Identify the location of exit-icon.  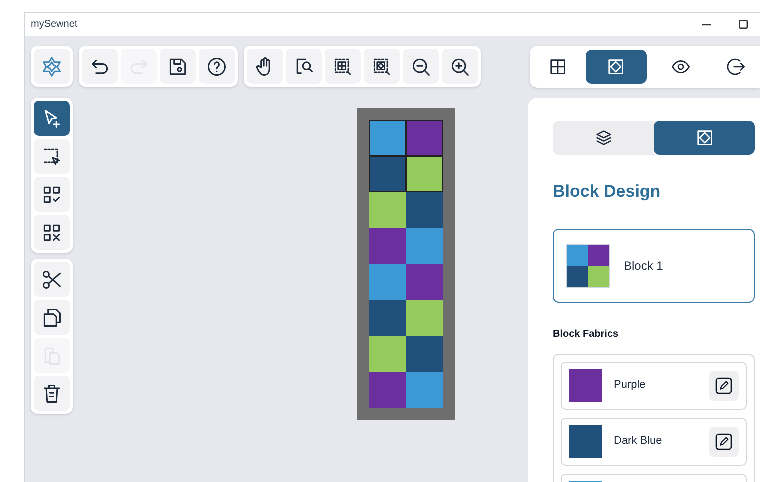
(736, 67).